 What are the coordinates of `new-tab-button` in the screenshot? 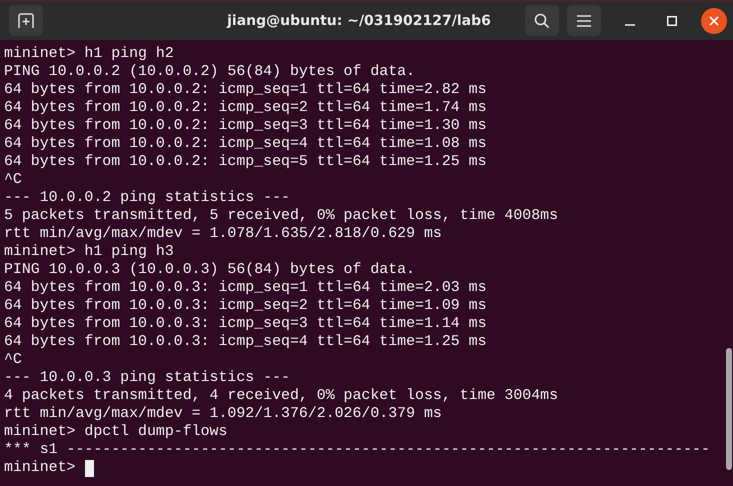 It's located at (26, 20).